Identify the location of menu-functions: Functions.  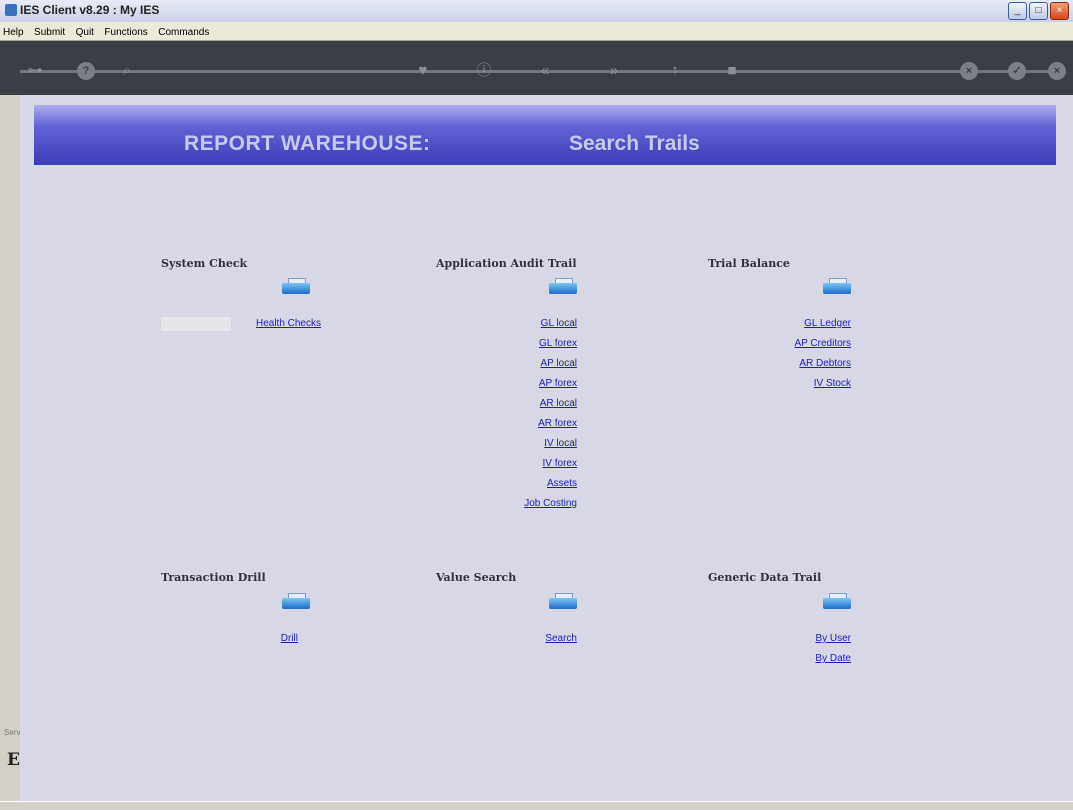
(125, 31).